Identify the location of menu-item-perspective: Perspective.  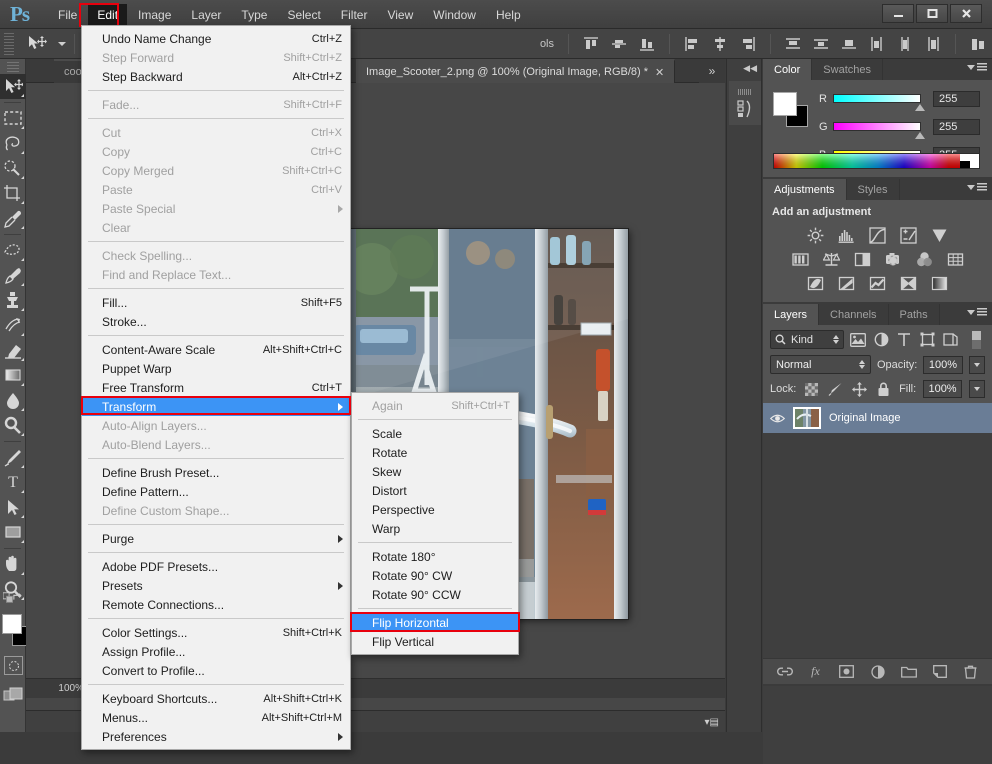
(435, 509).